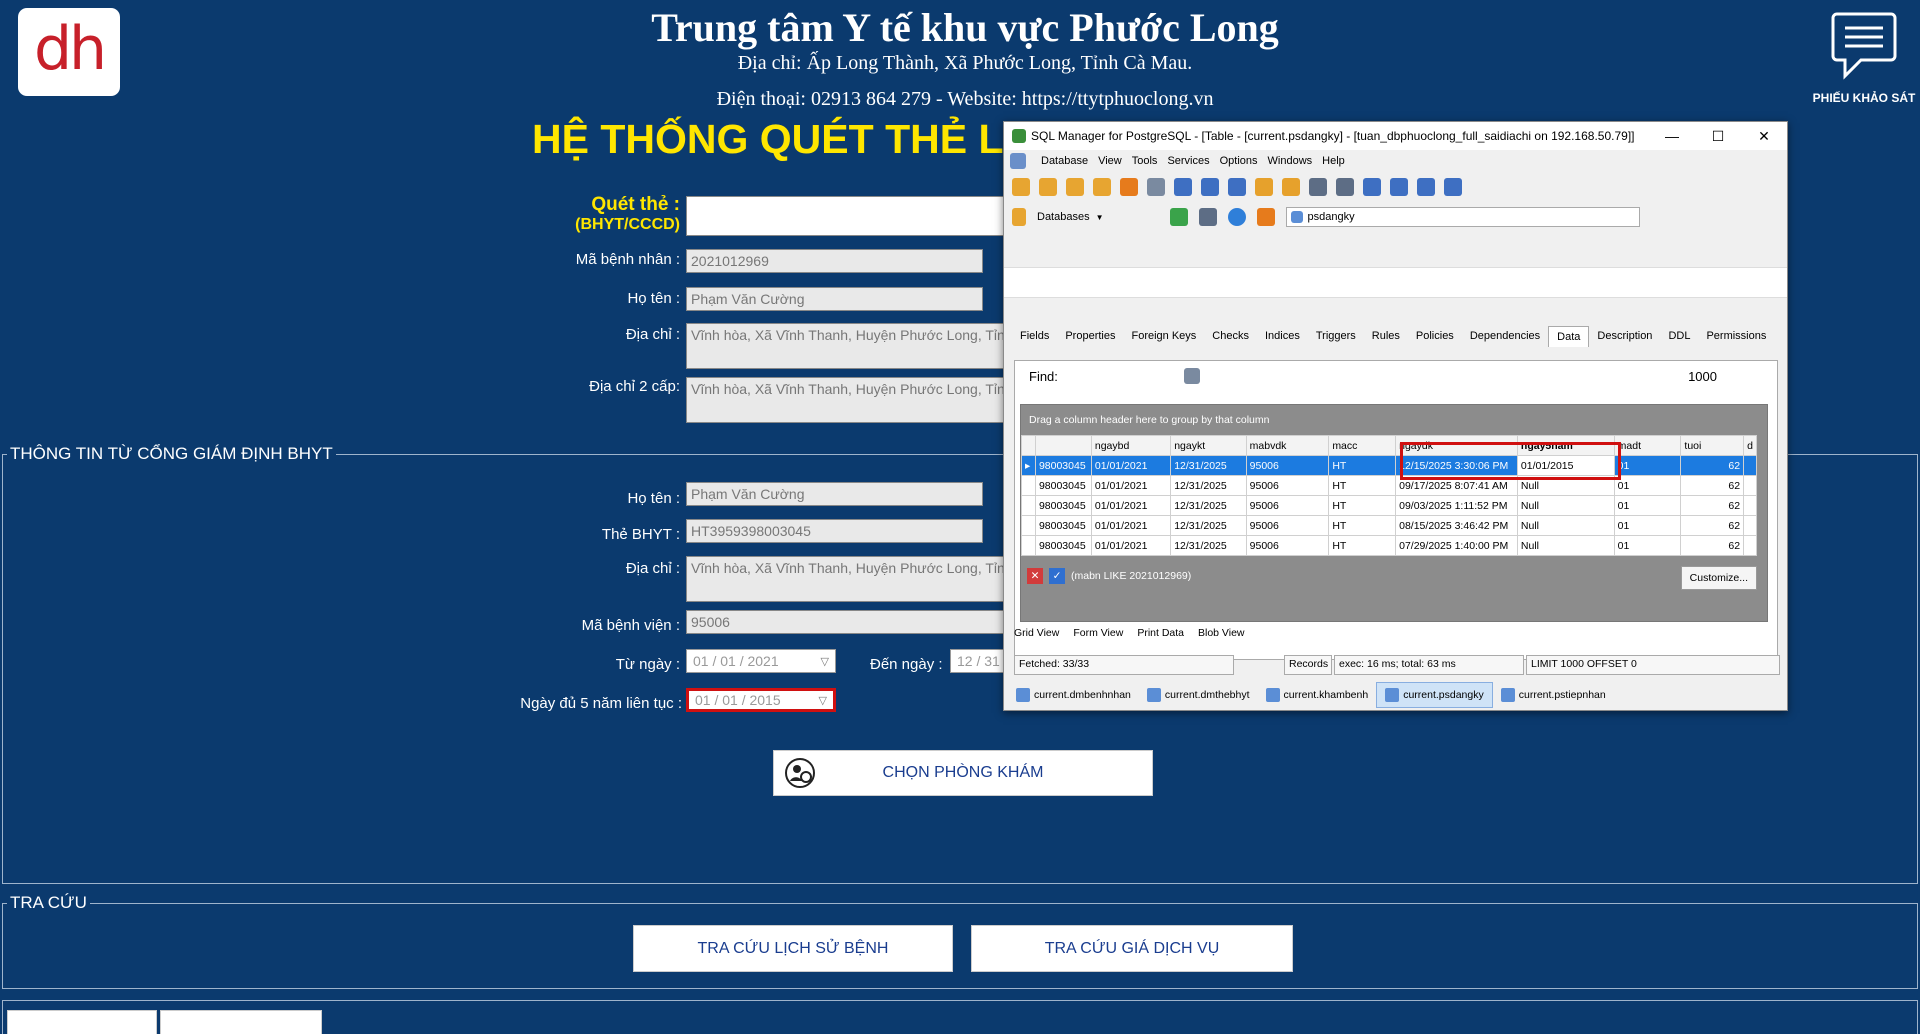 The height and width of the screenshot is (1034, 1920). I want to click on refresh-icon, so click(1178, 217).